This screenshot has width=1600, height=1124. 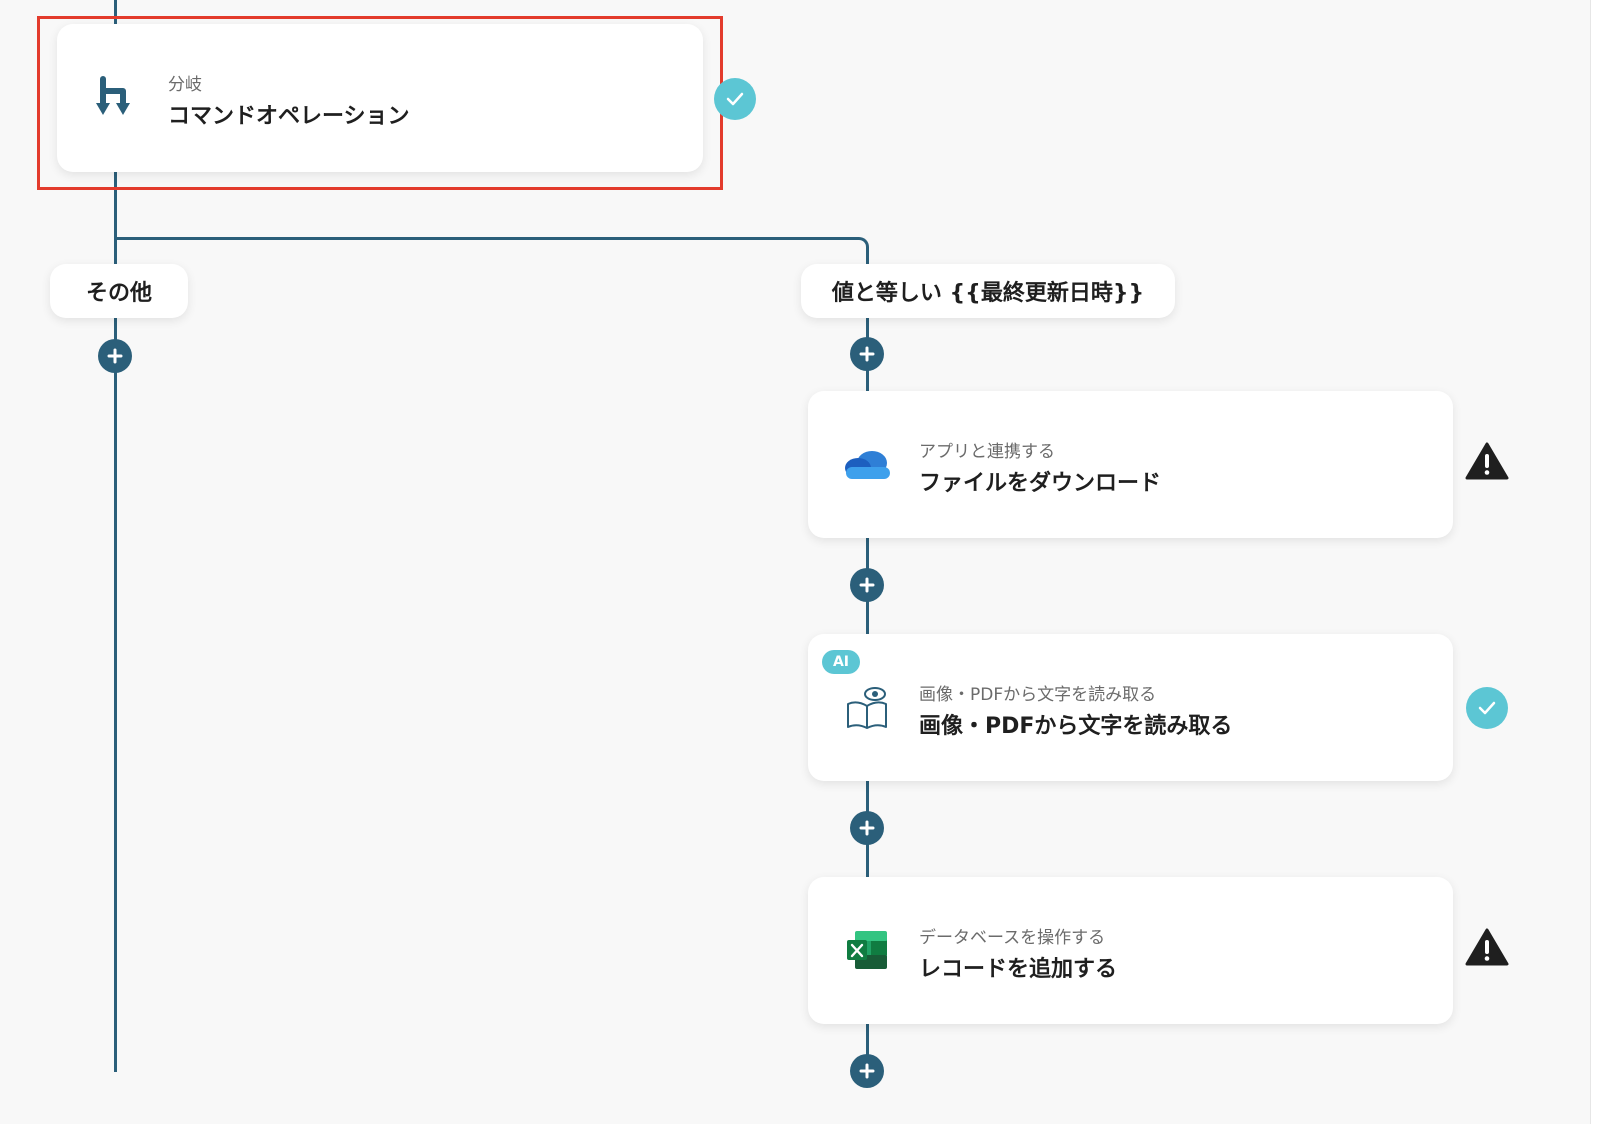 What do you see at coordinates (1040, 483) in the screenshot?
I see `card-title: ファイルをダウンロード` at bounding box center [1040, 483].